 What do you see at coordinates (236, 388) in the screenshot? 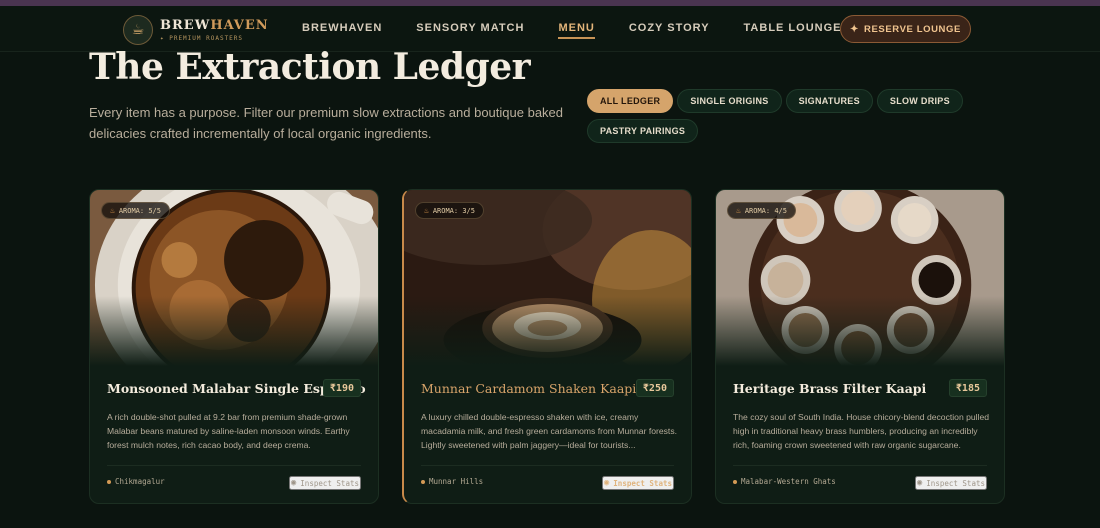
I see `card-title: Monsooned Malabar Single Espresso` at bounding box center [236, 388].